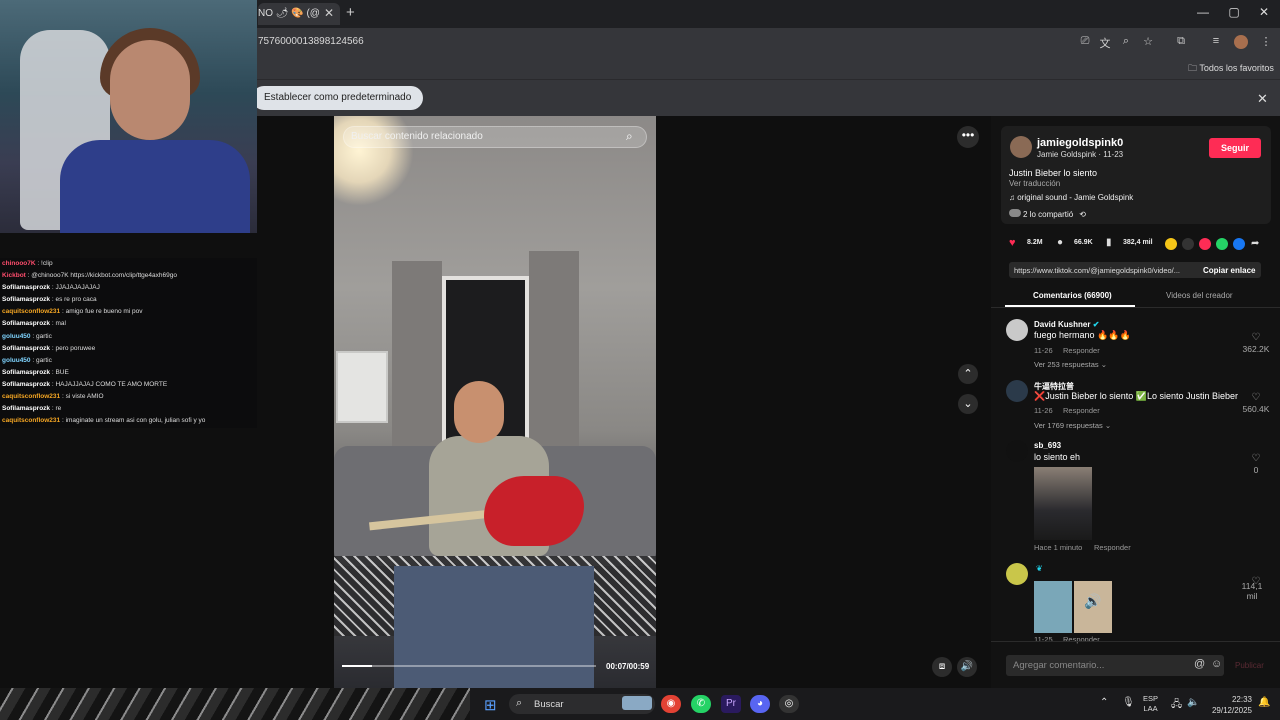 The width and height of the screenshot is (1280, 720). What do you see at coordinates (1235, 148) in the screenshot?
I see `follow-button: Seguir` at bounding box center [1235, 148].